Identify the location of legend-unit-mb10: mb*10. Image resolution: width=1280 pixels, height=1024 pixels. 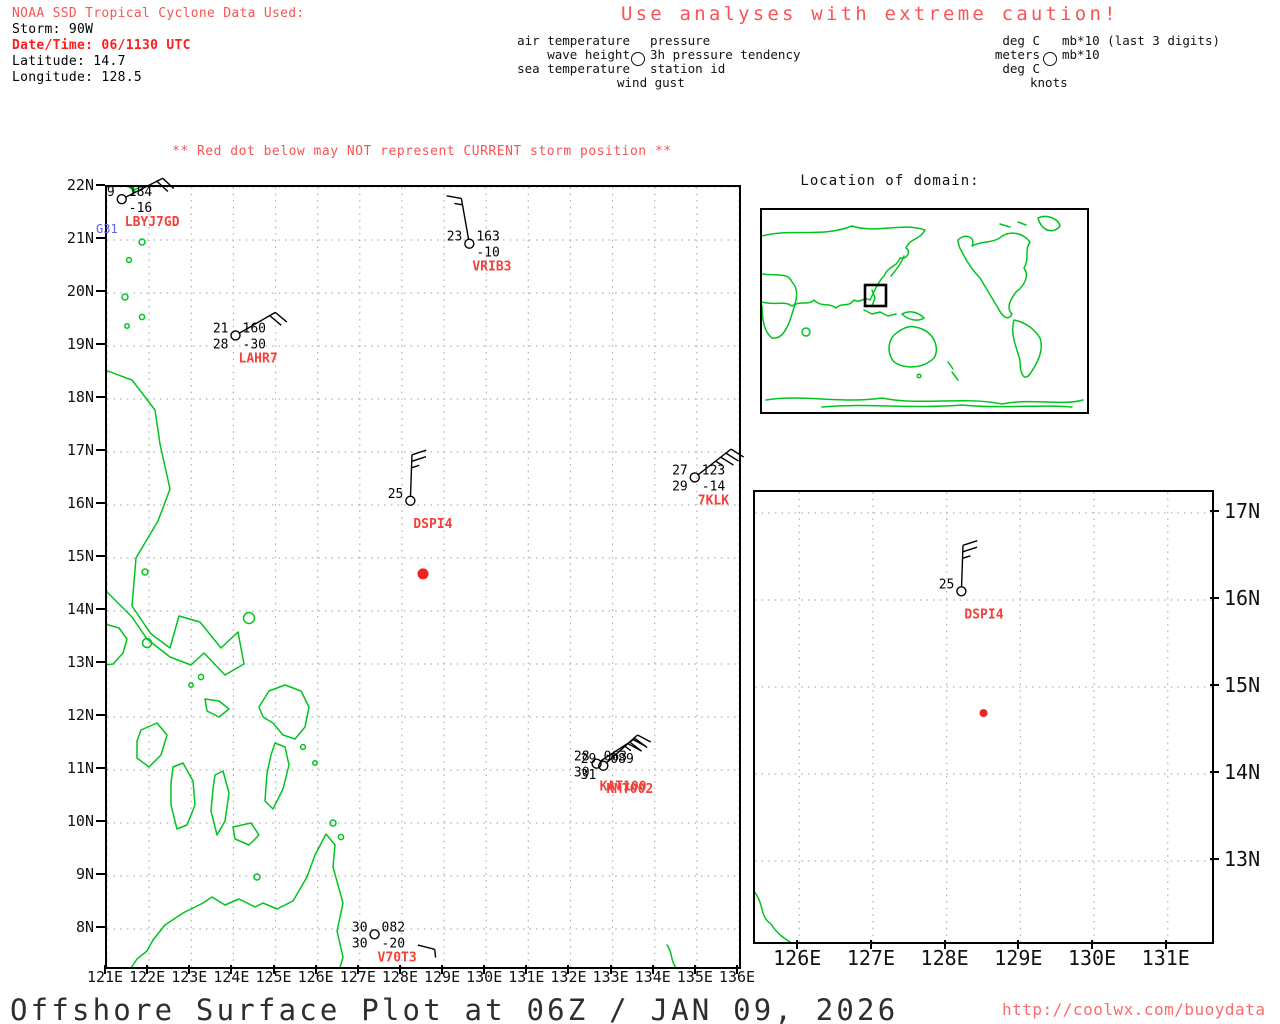
(1081, 54).